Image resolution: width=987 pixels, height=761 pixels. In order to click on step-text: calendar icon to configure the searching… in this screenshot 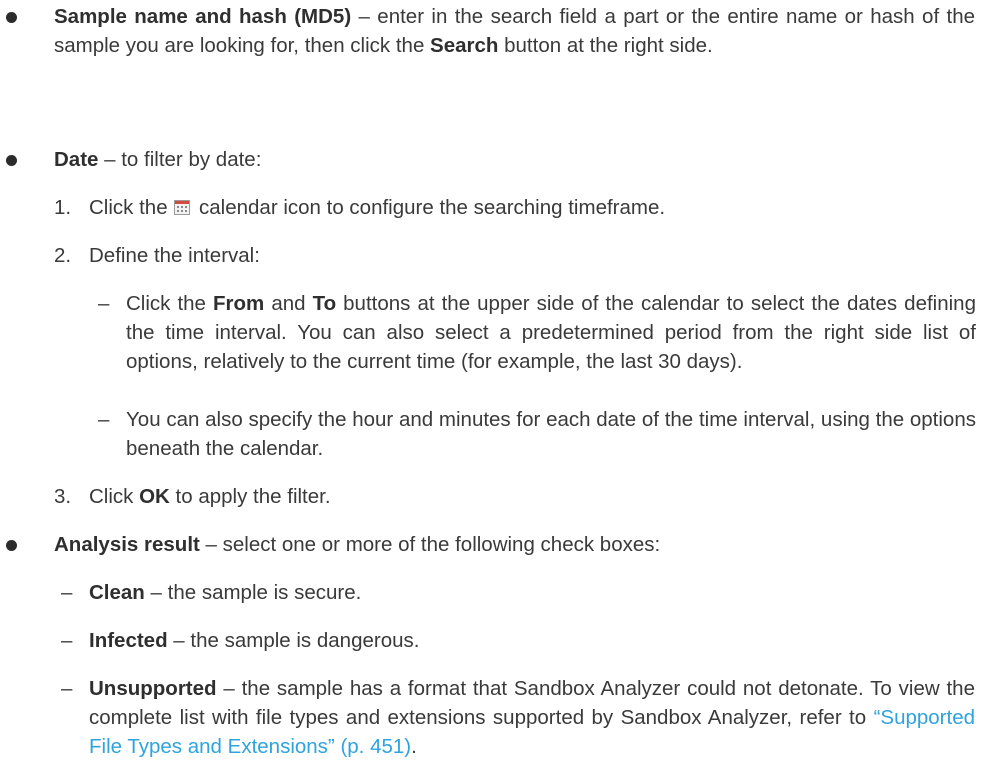, I will do `click(429, 207)`.